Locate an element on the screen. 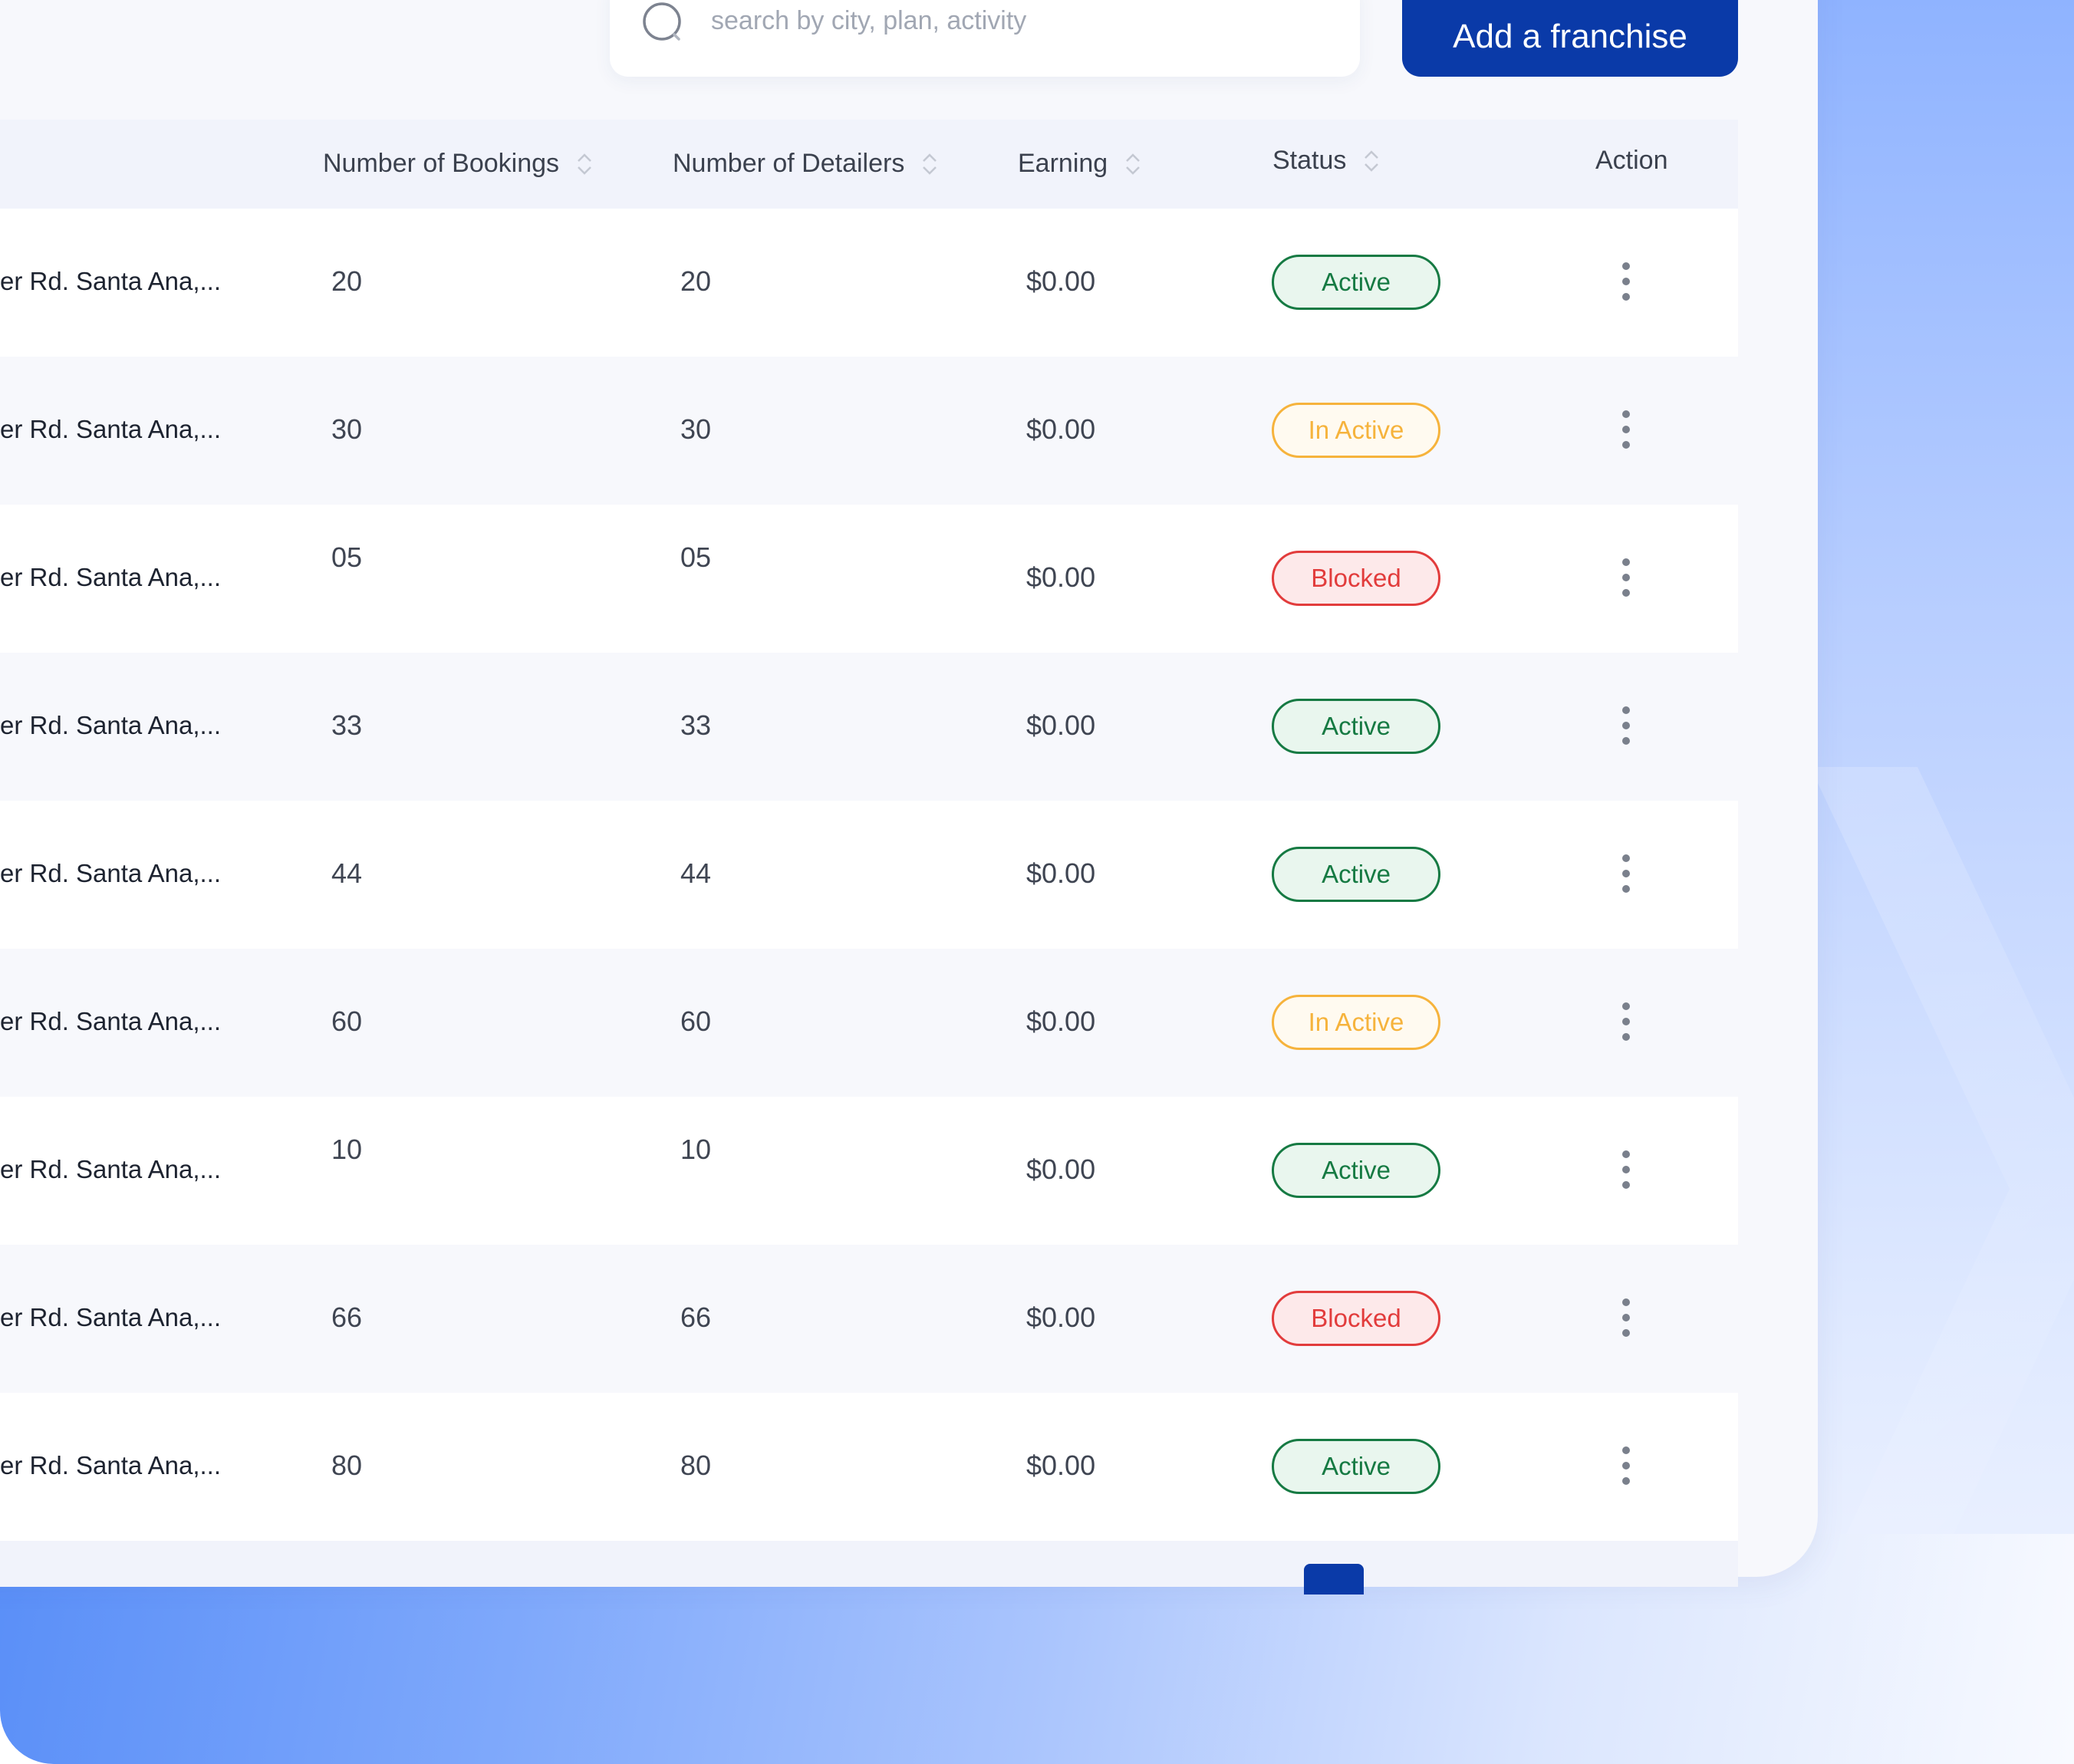  table-row: er Rd. Santa Ana,... 80 80 $0.00 Active is located at coordinates (869, 1467).